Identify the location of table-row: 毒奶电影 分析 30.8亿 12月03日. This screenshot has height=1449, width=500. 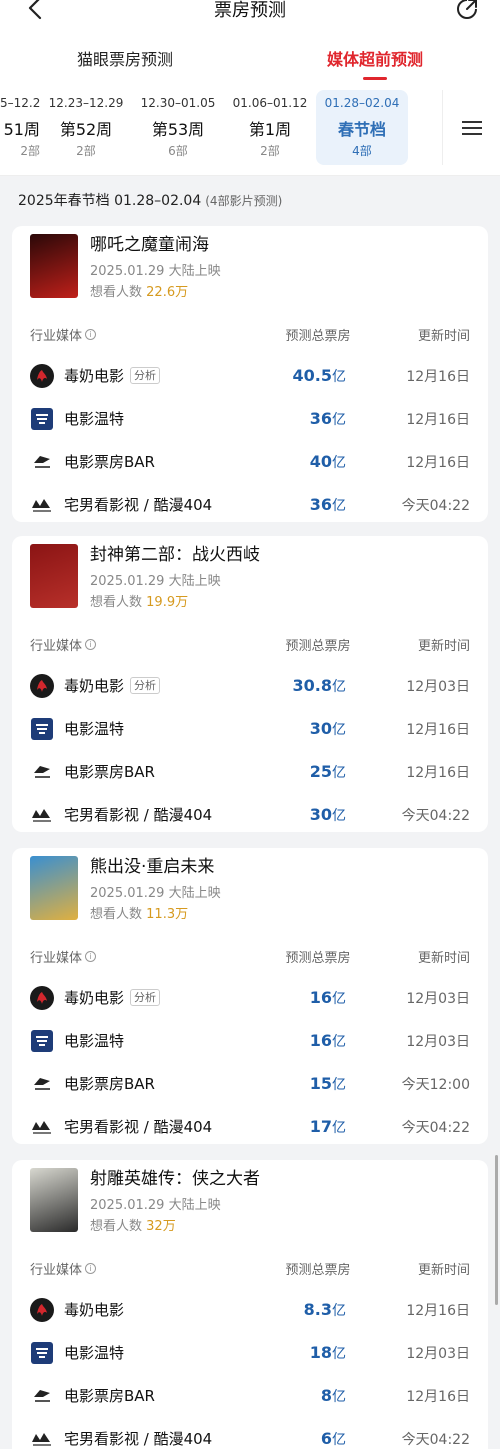
(250, 685).